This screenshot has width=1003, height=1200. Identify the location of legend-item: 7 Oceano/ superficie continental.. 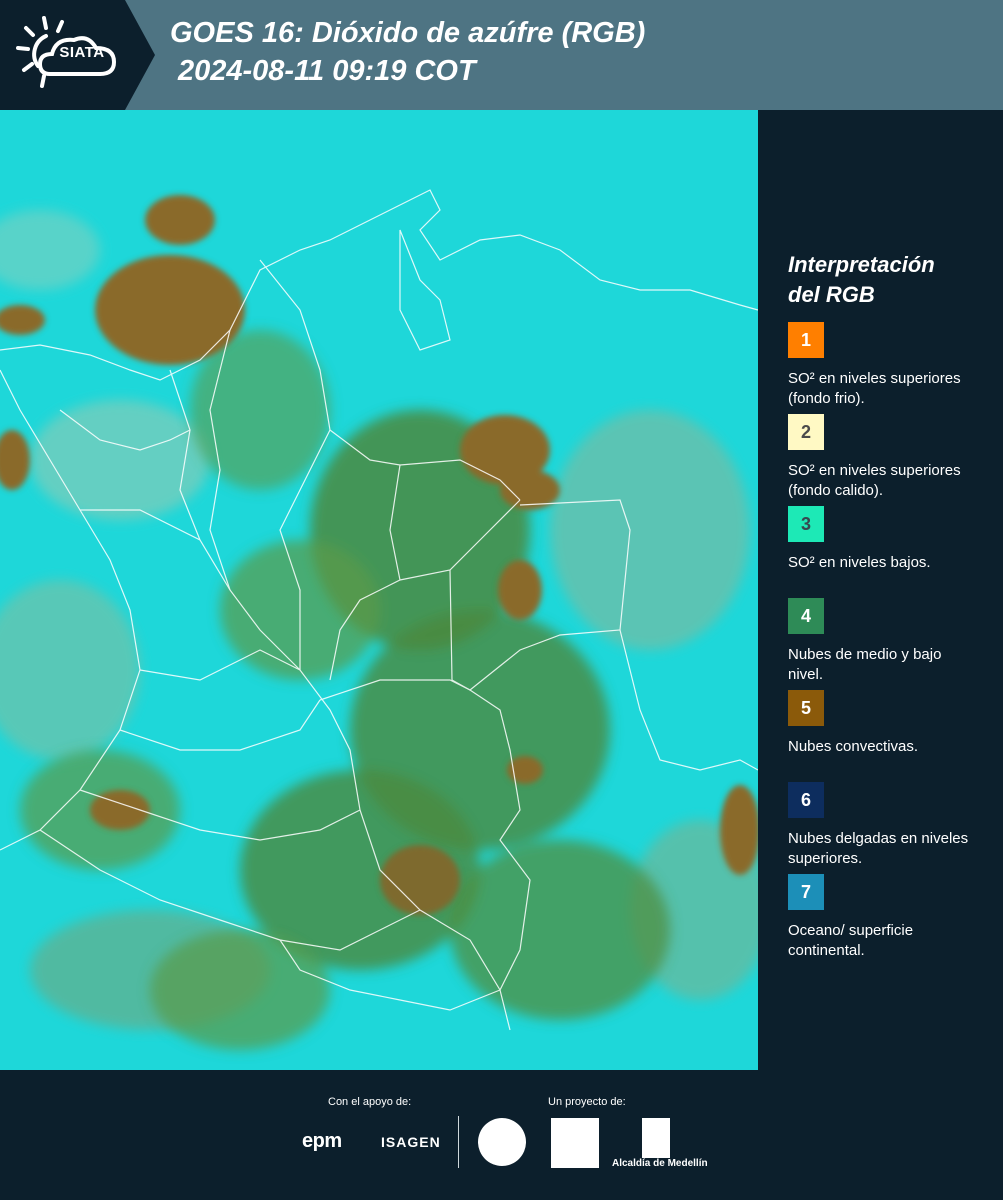
(888, 920).